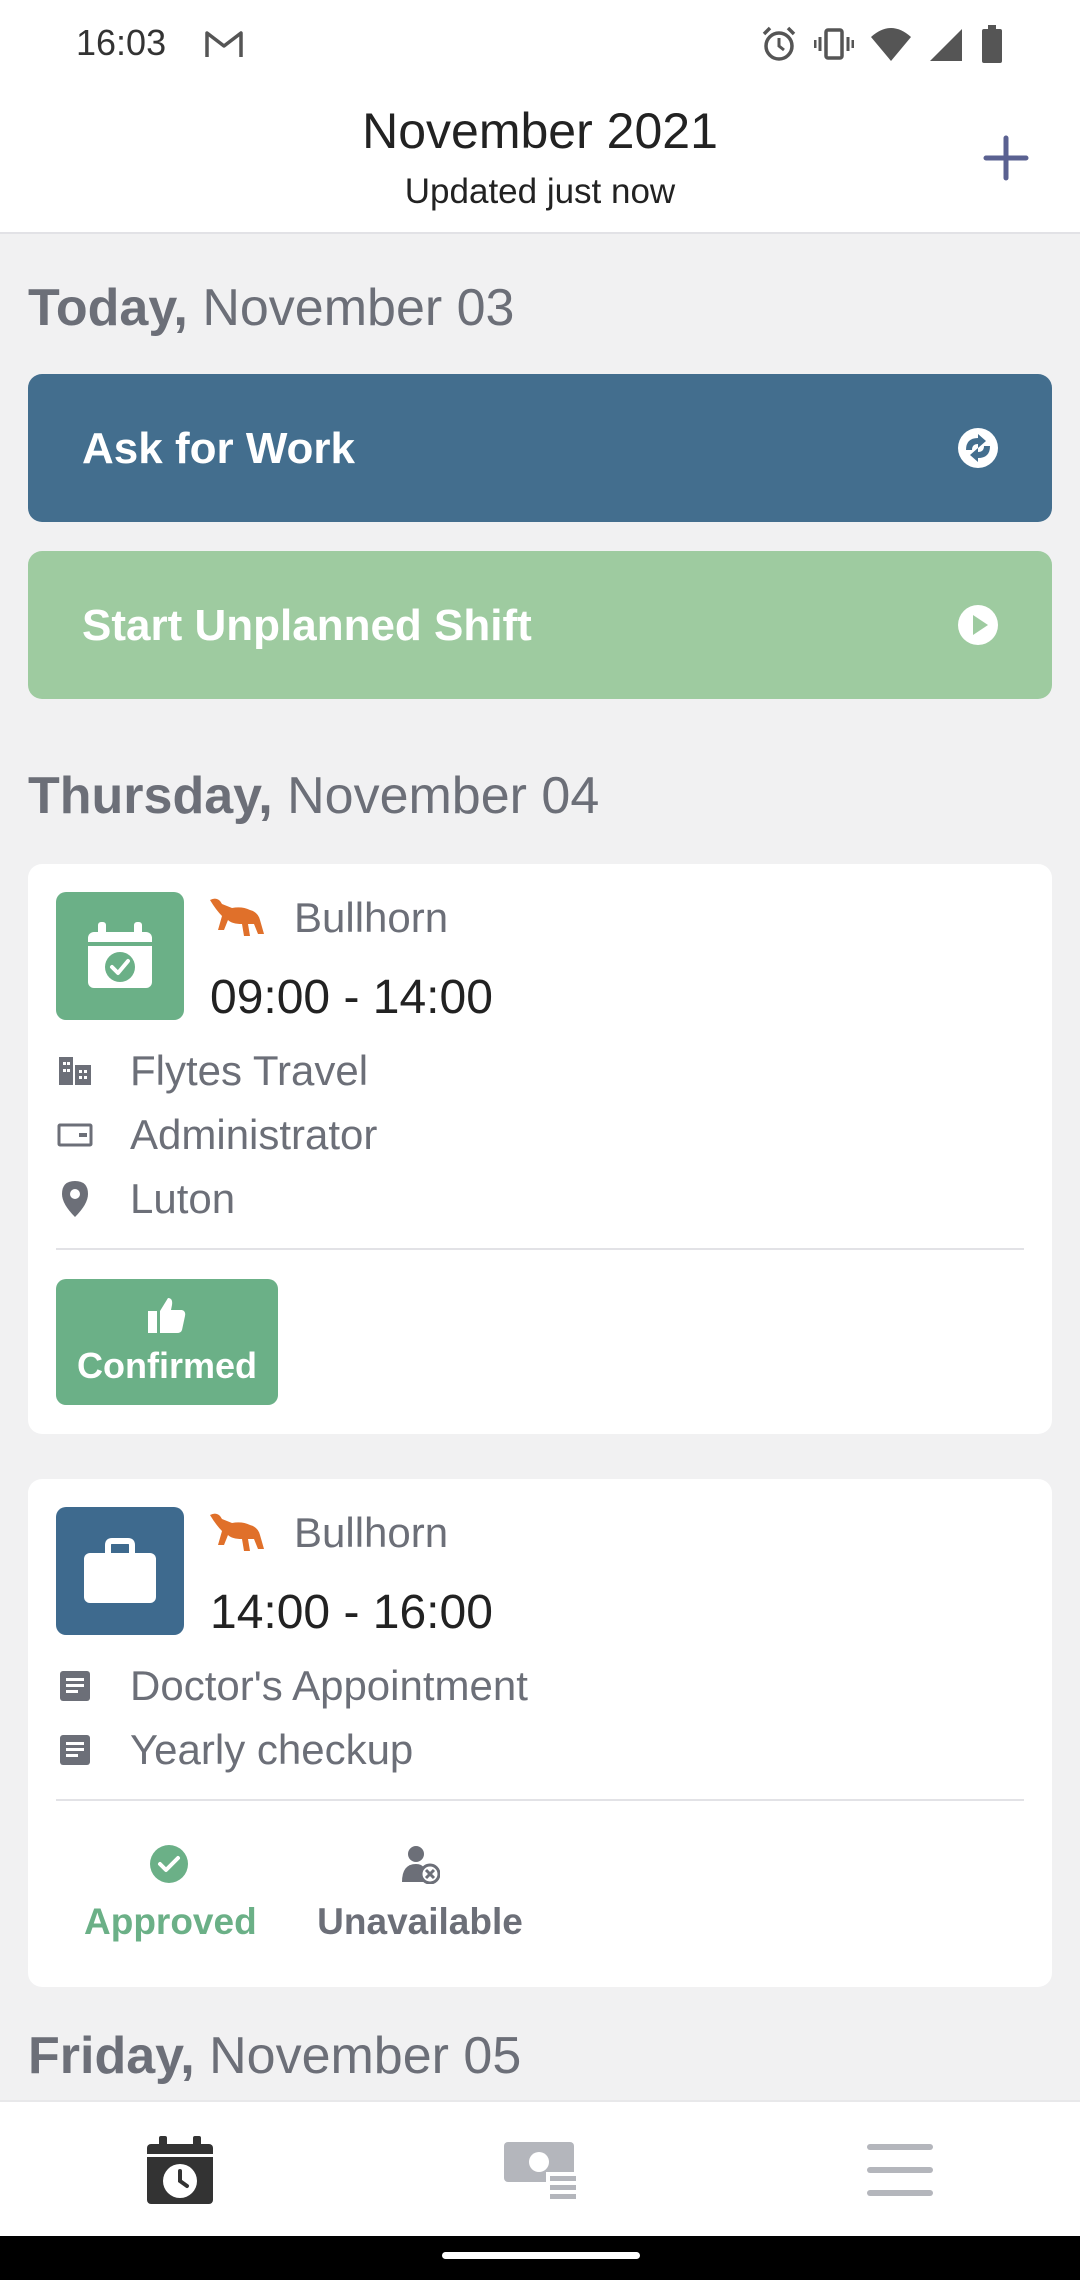 This screenshot has height=2280, width=1080. What do you see at coordinates (540, 161) in the screenshot?
I see `app-header: November 2021 Updated just now` at bounding box center [540, 161].